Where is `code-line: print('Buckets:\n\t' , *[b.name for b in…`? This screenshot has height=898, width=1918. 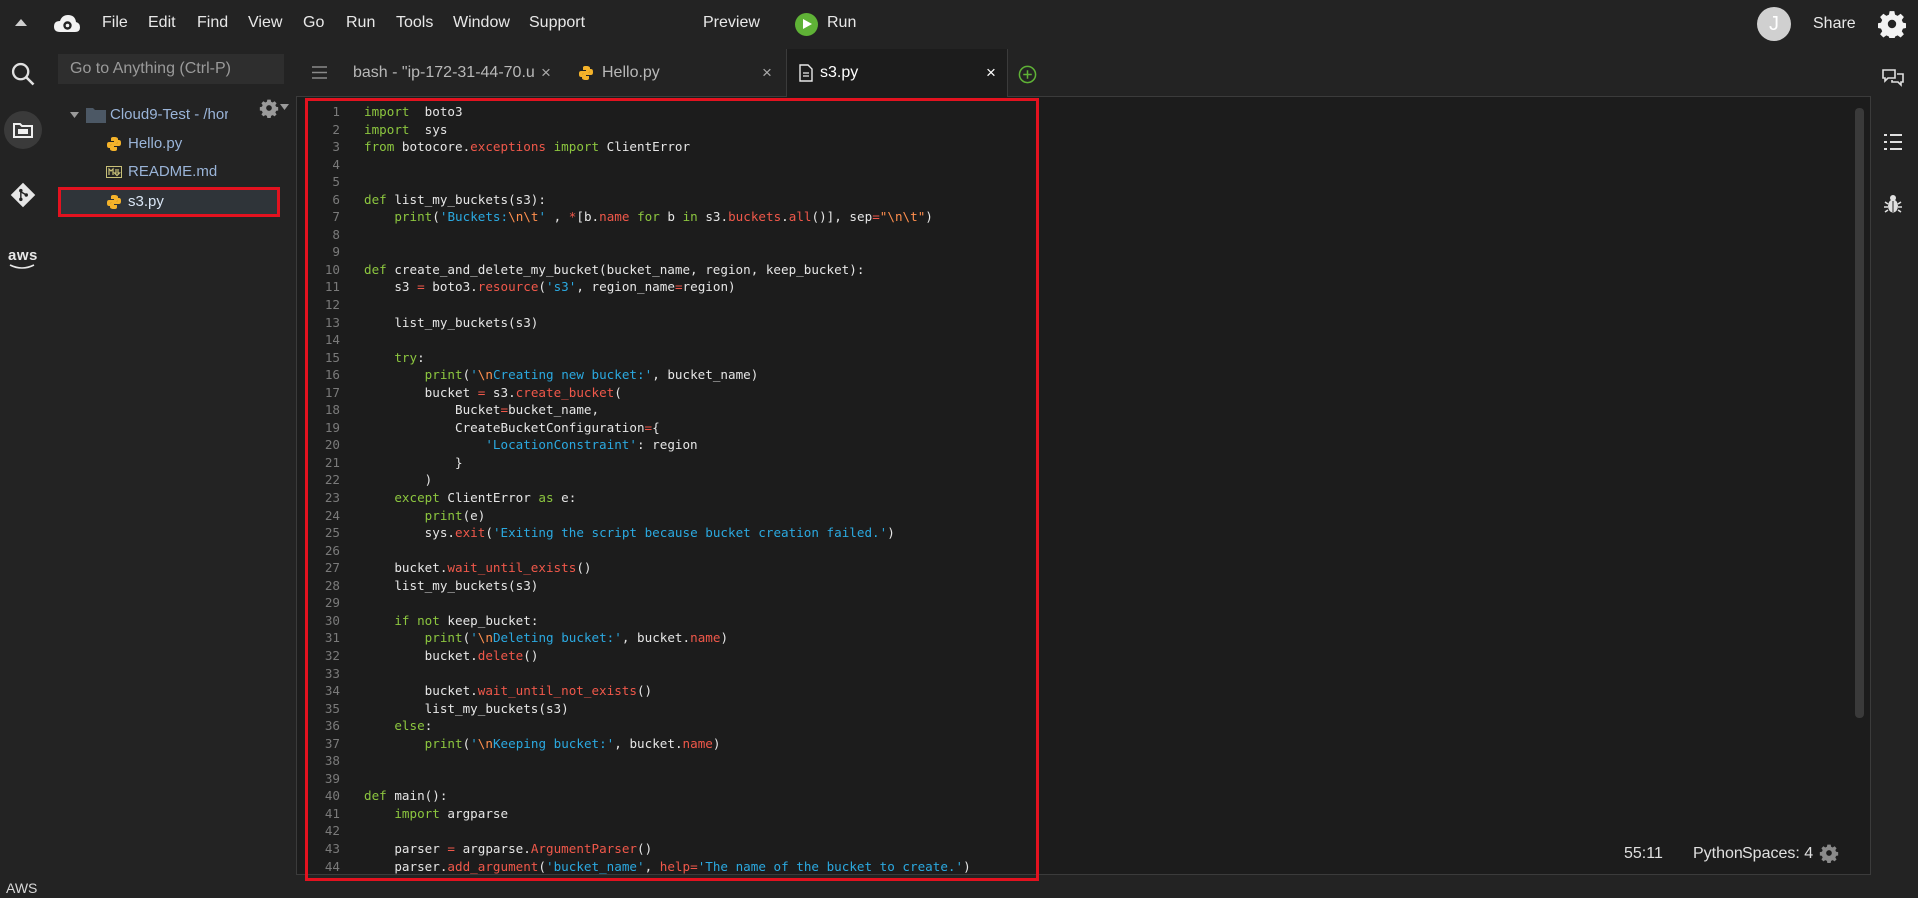 code-line: print('Buckets:\n\t' , *[b.name for b in… is located at coordinates (667, 217).